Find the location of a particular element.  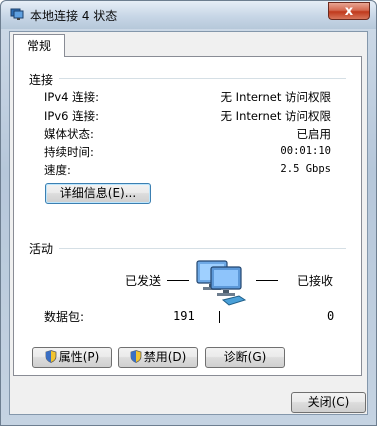

properties-button: 属性(P) is located at coordinates (72, 357).